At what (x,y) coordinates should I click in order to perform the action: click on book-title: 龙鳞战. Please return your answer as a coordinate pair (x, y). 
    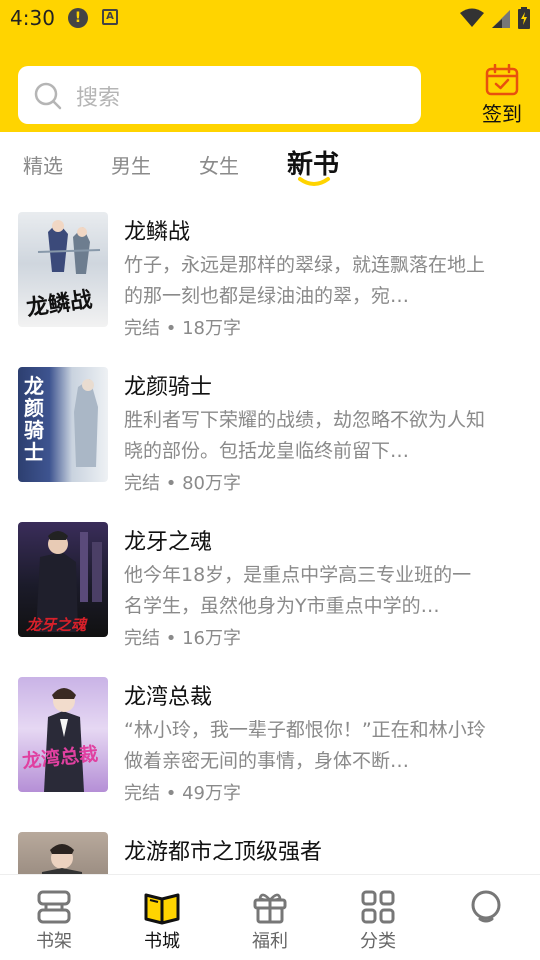
    Looking at the image, I should click on (157, 232).